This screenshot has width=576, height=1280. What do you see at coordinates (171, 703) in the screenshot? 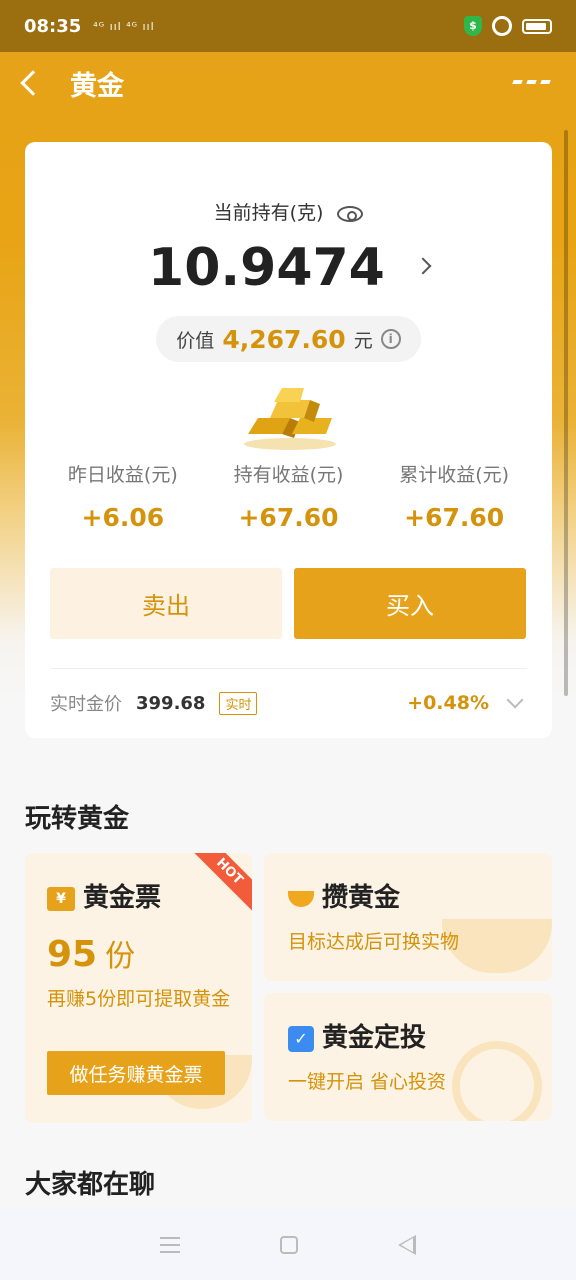
I see `price-value: 399.68` at bounding box center [171, 703].